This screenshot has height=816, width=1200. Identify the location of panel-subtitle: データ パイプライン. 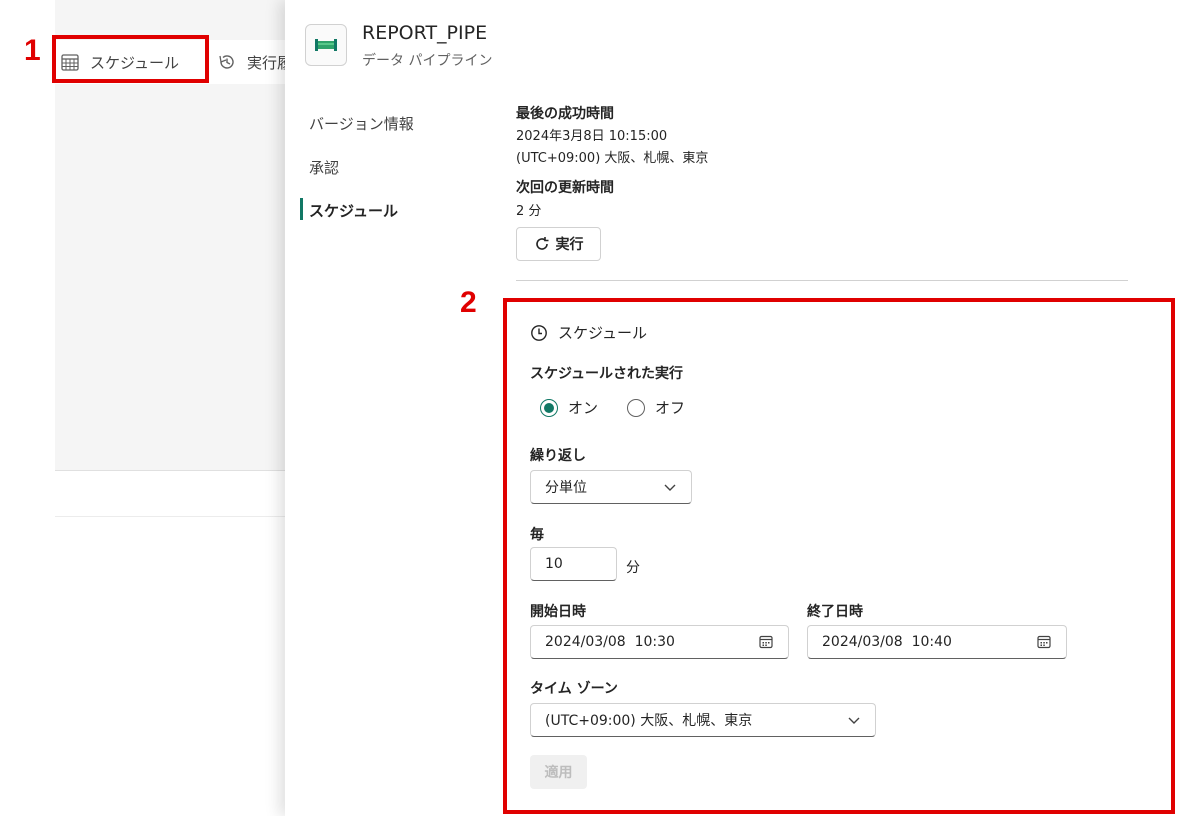
(427, 61).